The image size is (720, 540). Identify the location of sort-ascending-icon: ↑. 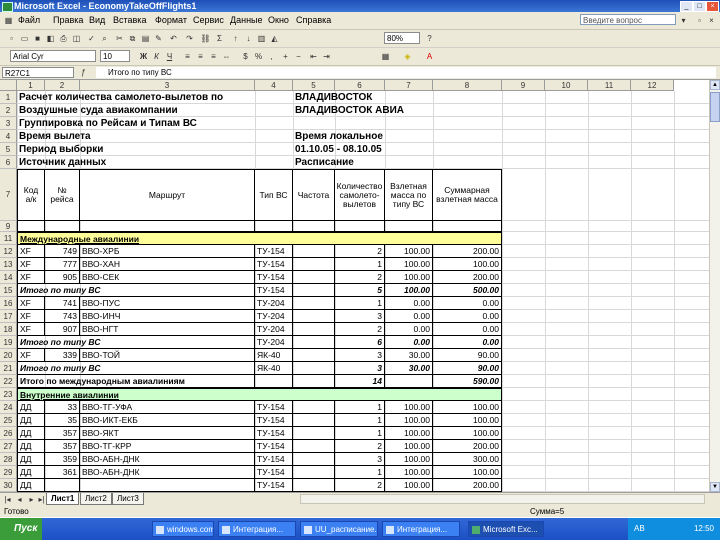
(235, 38).